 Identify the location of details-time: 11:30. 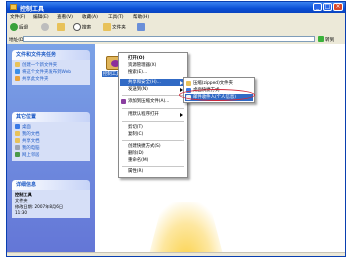
(21, 212).